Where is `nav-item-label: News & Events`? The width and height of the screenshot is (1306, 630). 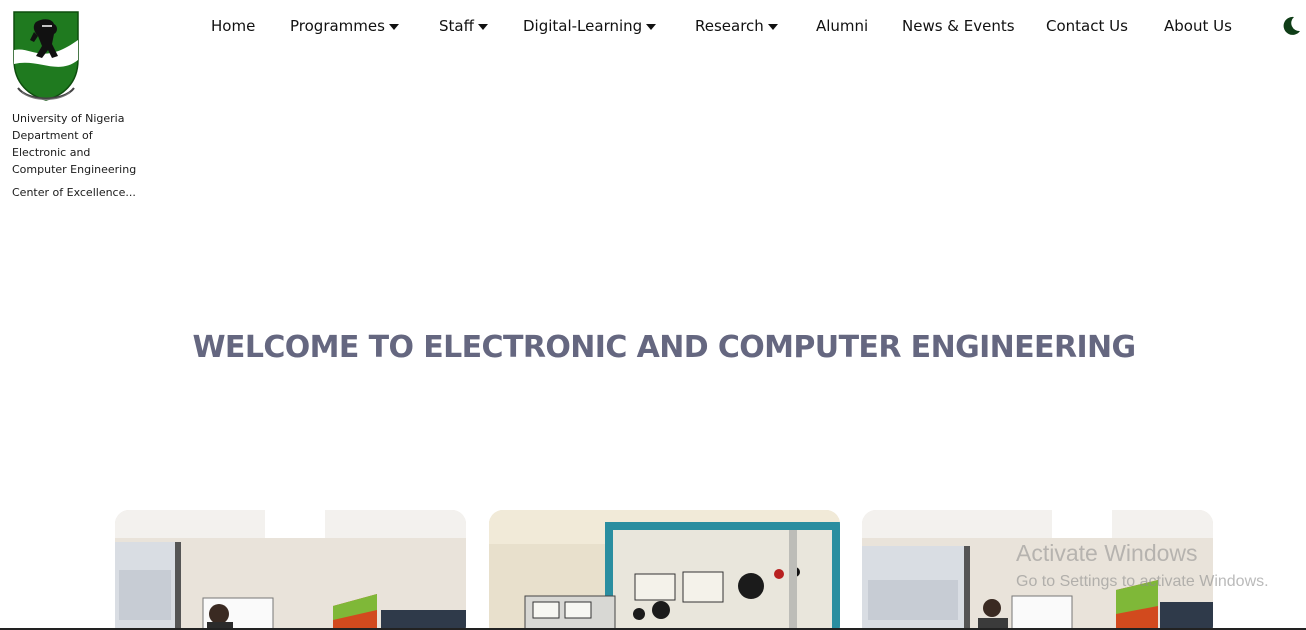 nav-item-label: News & Events is located at coordinates (958, 26).